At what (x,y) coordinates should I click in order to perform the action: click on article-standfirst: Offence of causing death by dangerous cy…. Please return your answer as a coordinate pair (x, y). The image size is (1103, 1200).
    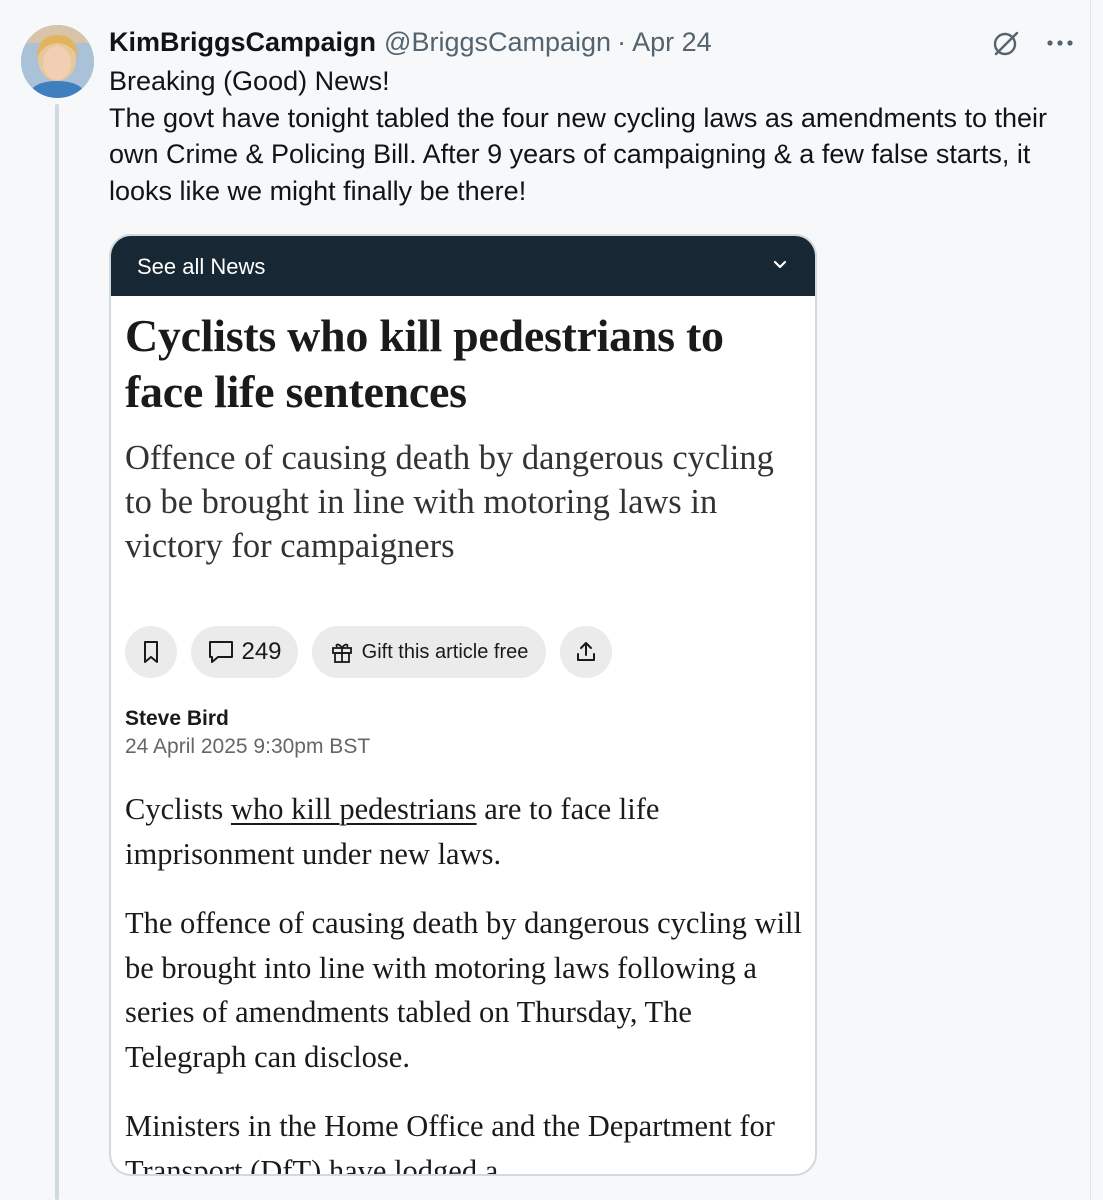
    Looking at the image, I should click on (449, 502).